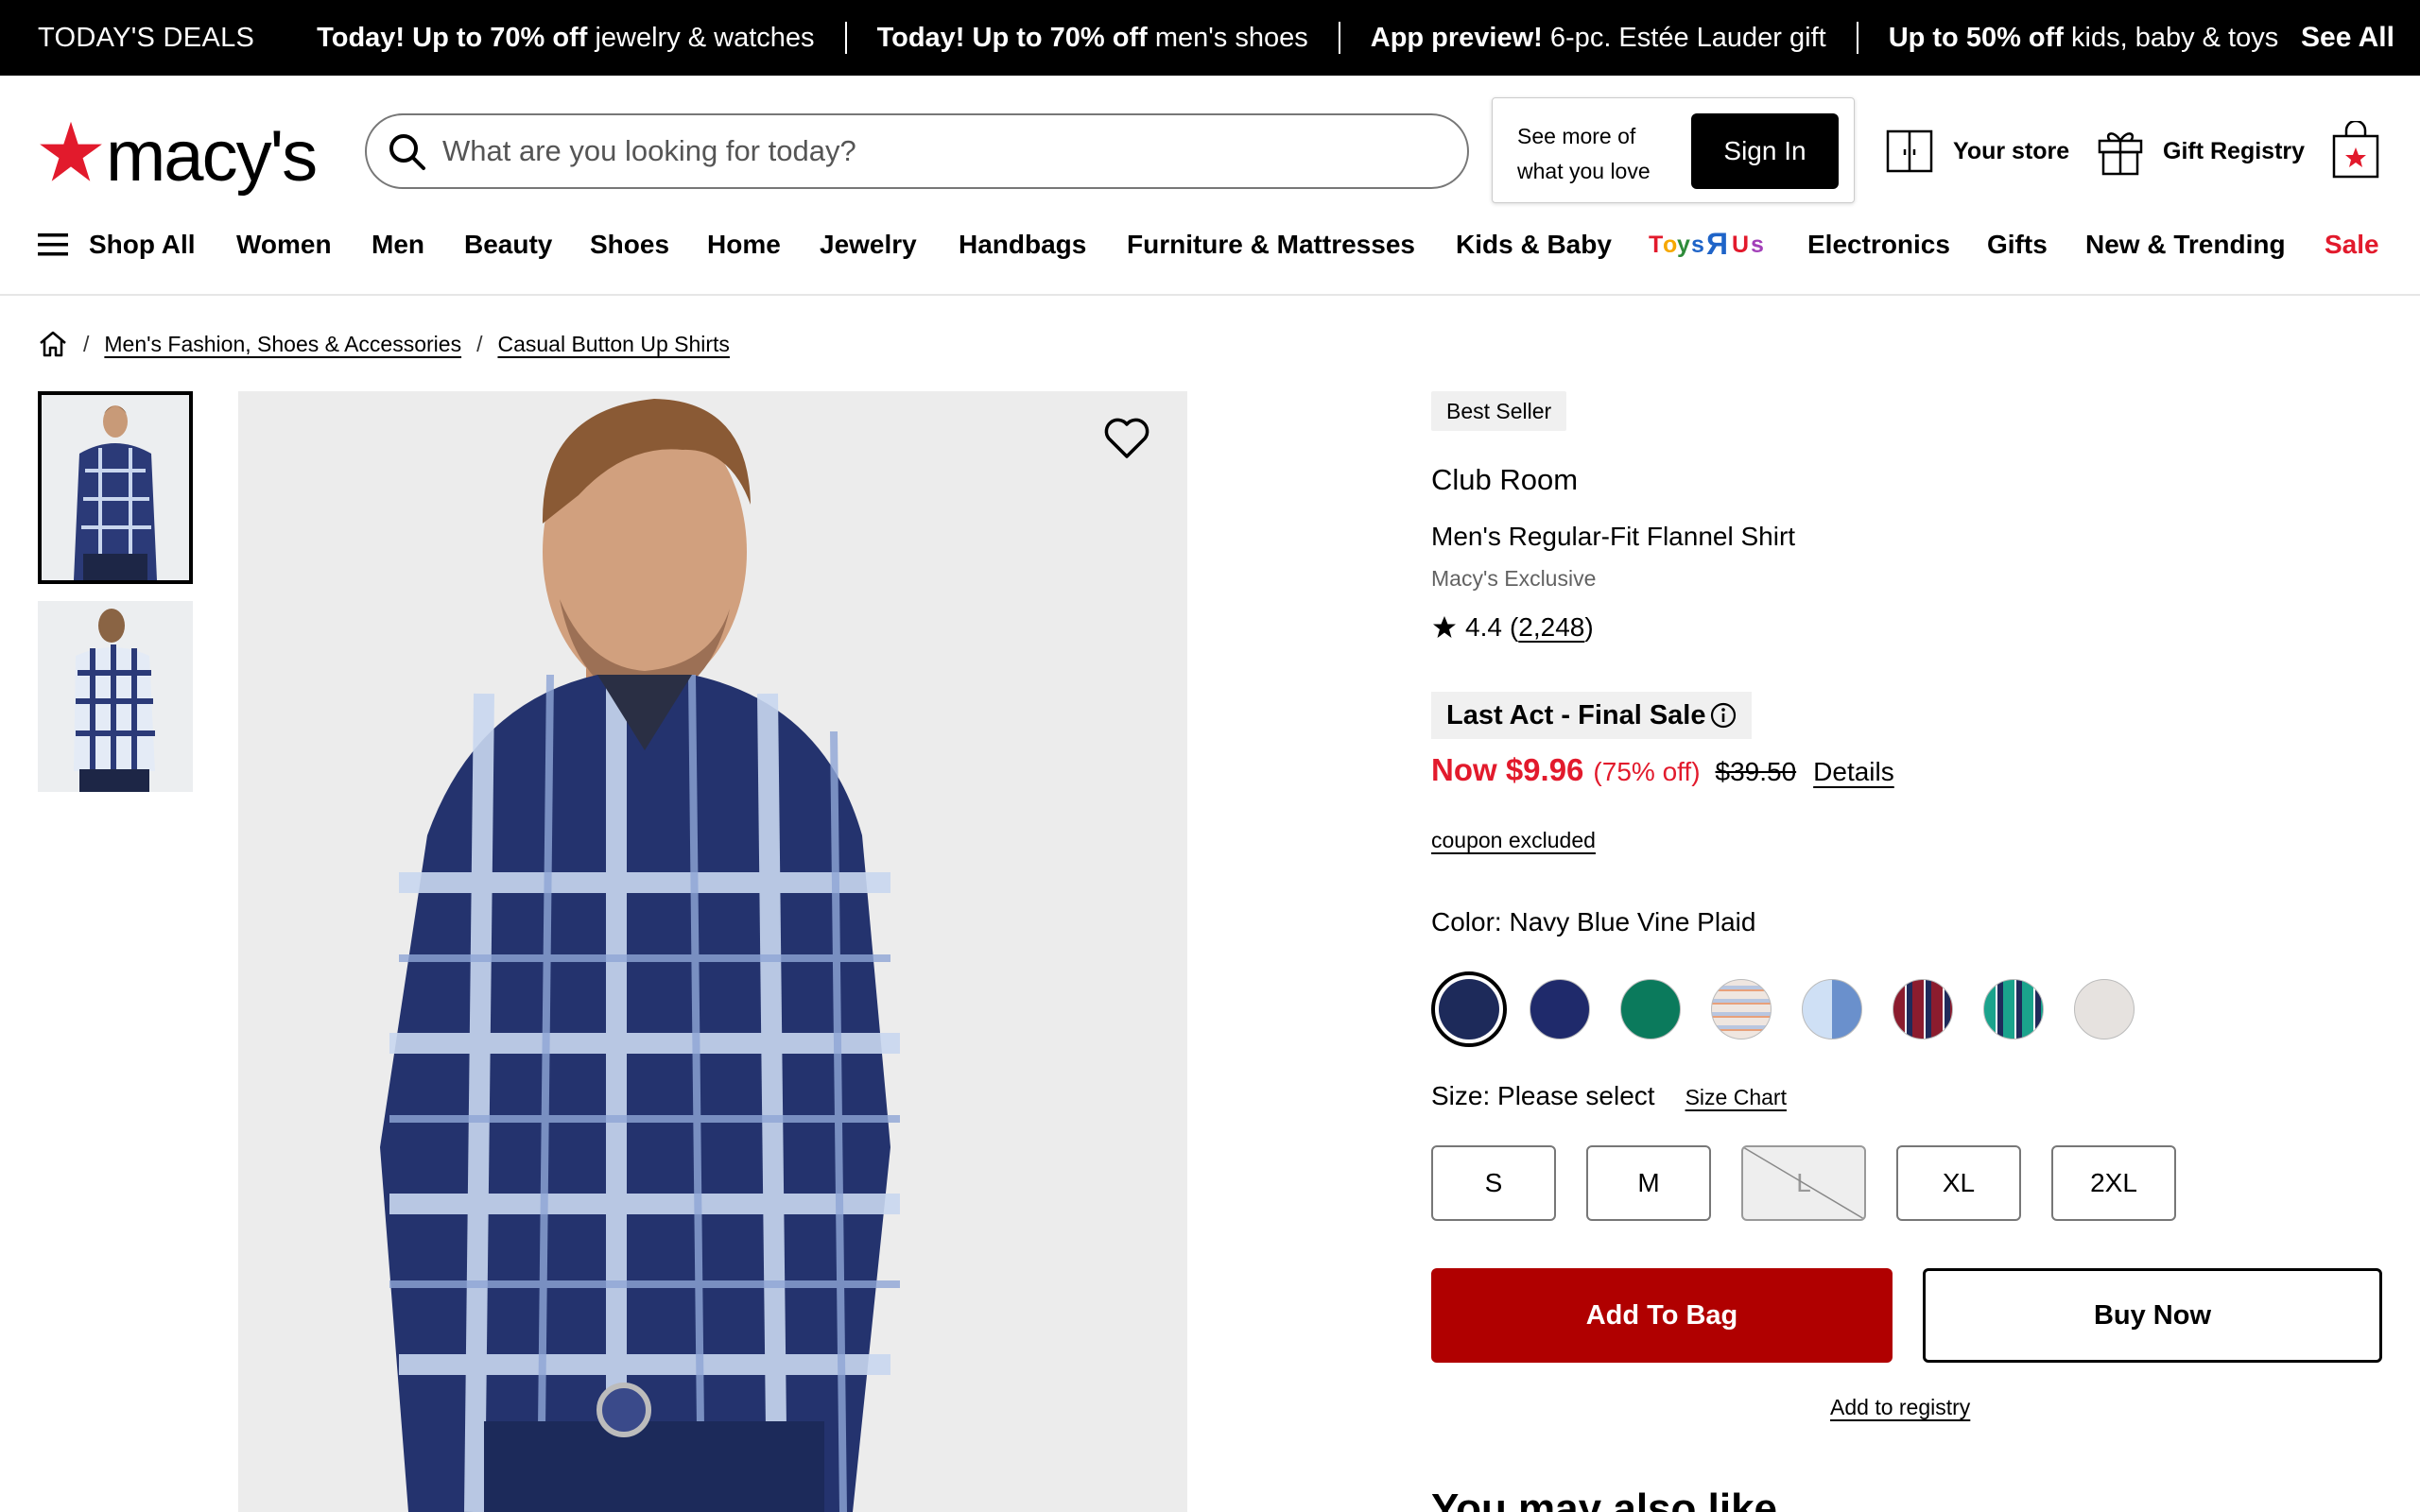  Describe the element at coordinates (1504, 480) in the screenshot. I see `product-brand-link: Club Room` at that location.